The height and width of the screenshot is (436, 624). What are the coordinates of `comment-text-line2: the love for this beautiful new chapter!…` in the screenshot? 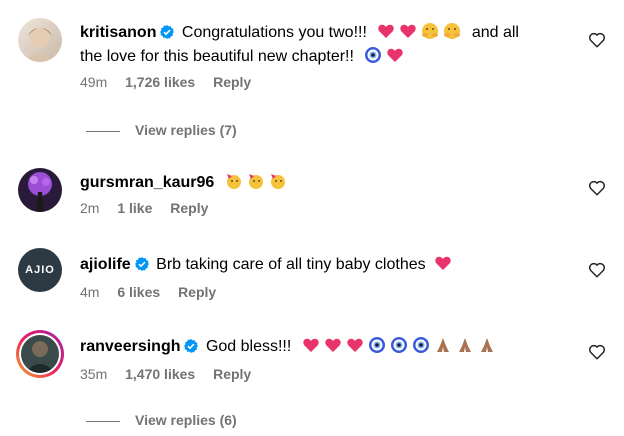 It's located at (217, 56).